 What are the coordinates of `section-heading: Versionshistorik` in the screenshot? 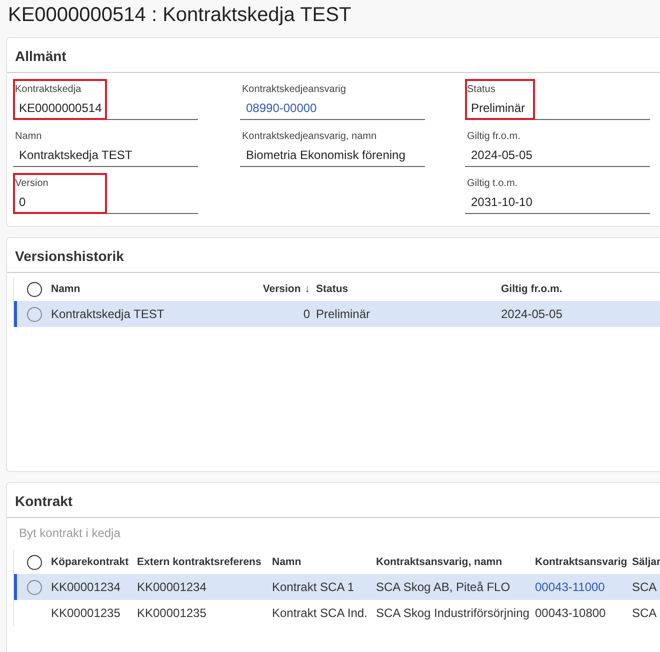 It's located at (333, 255).